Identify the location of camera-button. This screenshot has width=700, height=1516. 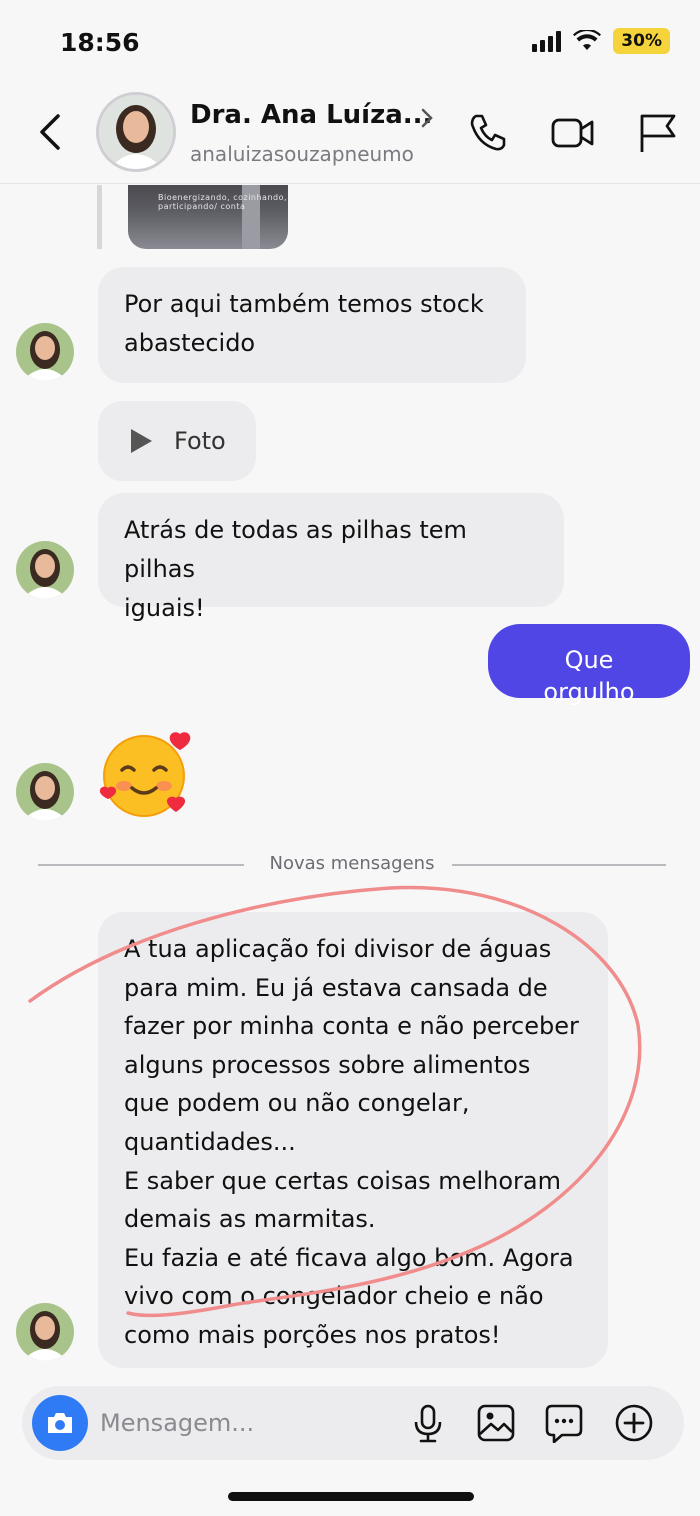
(60, 1423).